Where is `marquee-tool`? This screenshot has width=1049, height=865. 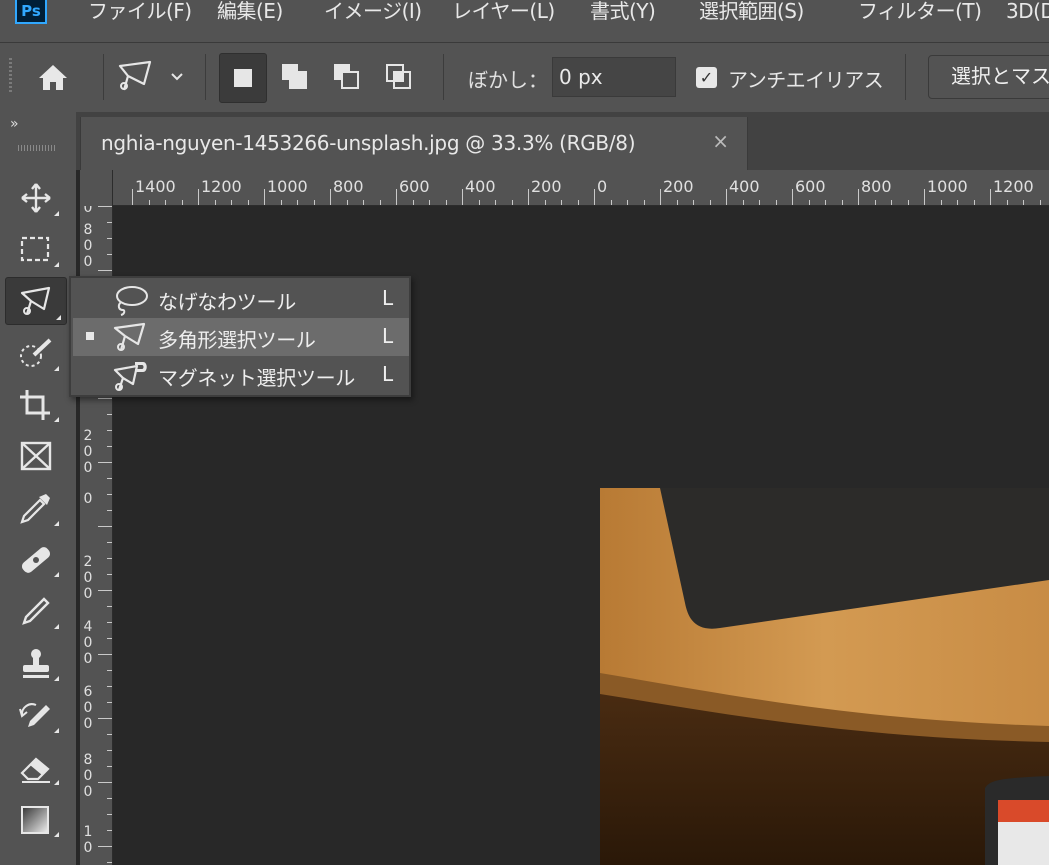 marquee-tool is located at coordinates (36, 249).